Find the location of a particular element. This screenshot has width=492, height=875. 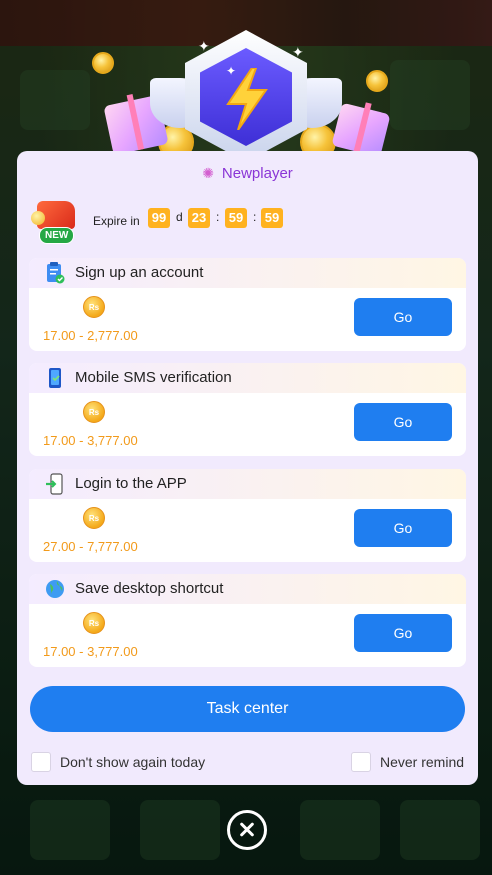

task-title: Mobile SMS verification is located at coordinates (153, 377).